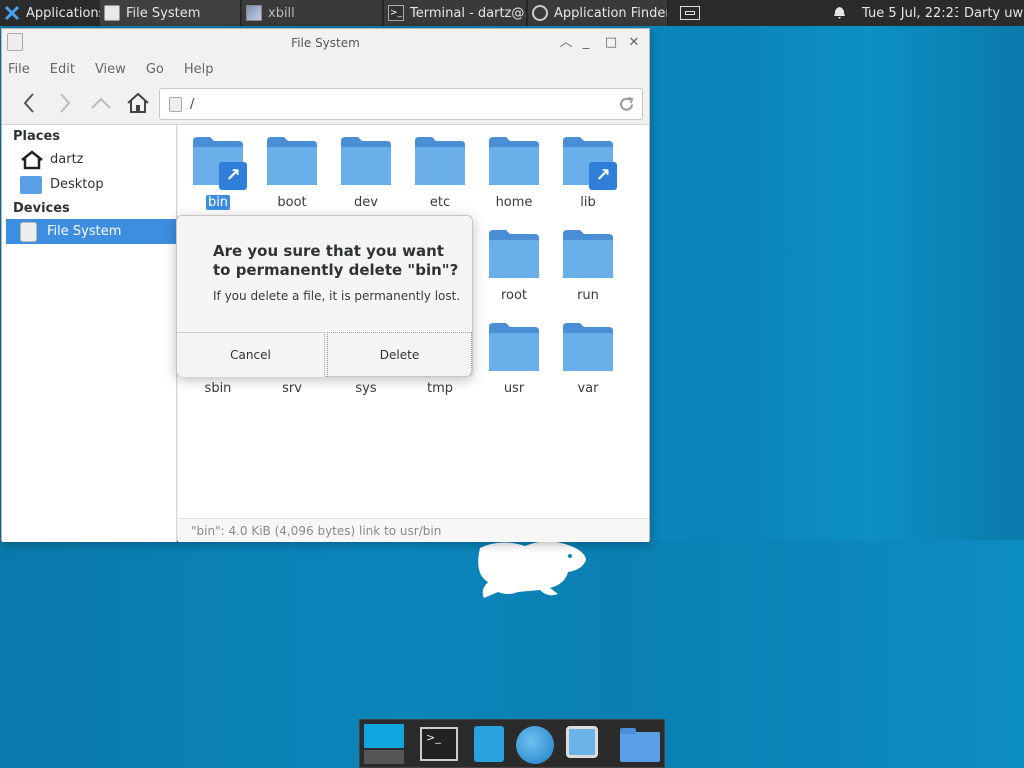 This screenshot has height=768, width=1024. I want to click on sidebar-item-dartz: dartz, so click(89, 159).